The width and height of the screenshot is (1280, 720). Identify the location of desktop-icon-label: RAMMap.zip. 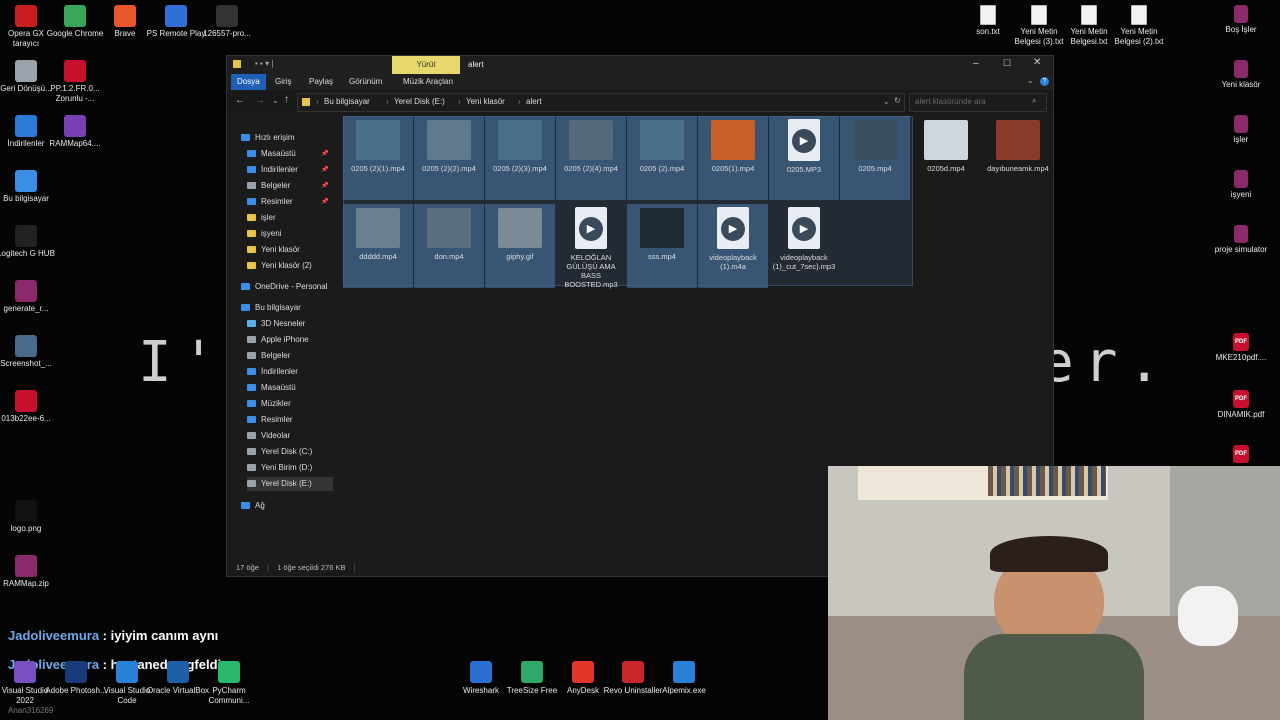
(26, 583).